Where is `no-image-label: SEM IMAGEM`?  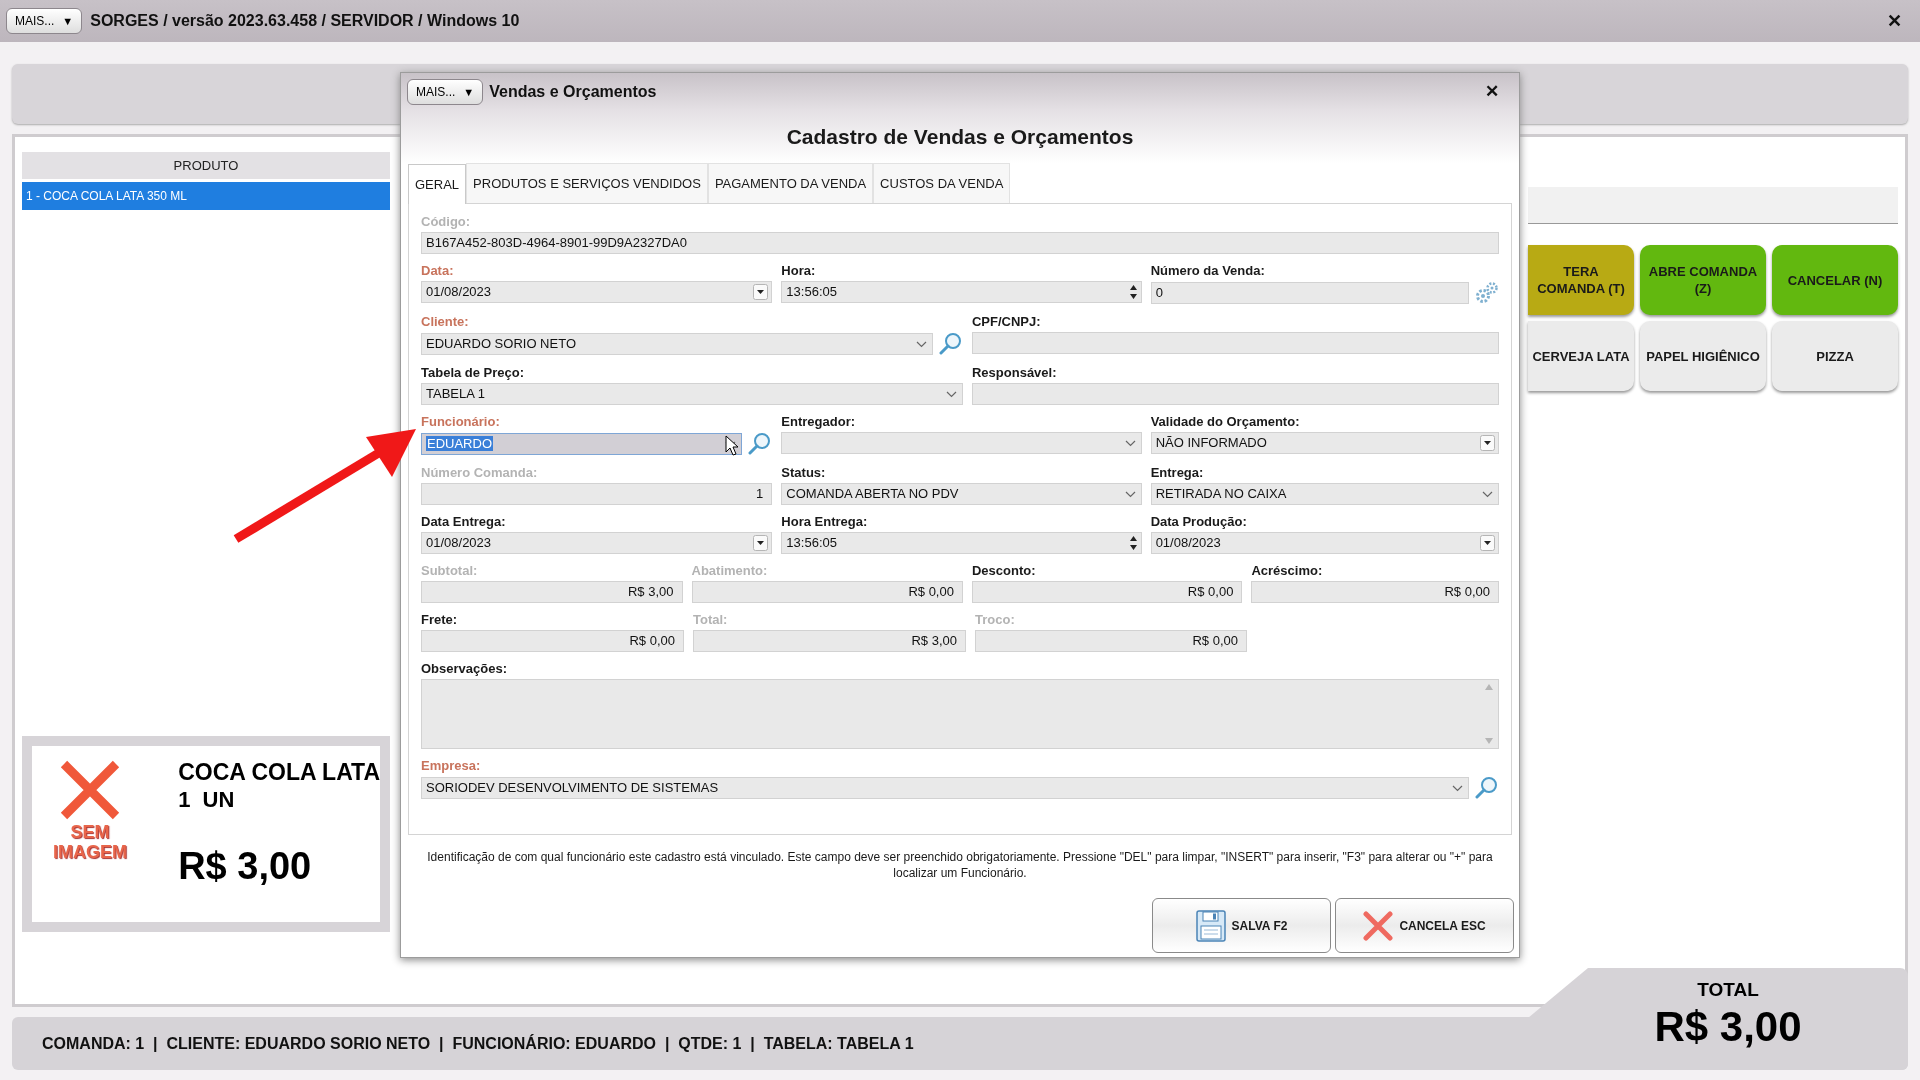
no-image-label: SEM IMAGEM is located at coordinates (90, 842).